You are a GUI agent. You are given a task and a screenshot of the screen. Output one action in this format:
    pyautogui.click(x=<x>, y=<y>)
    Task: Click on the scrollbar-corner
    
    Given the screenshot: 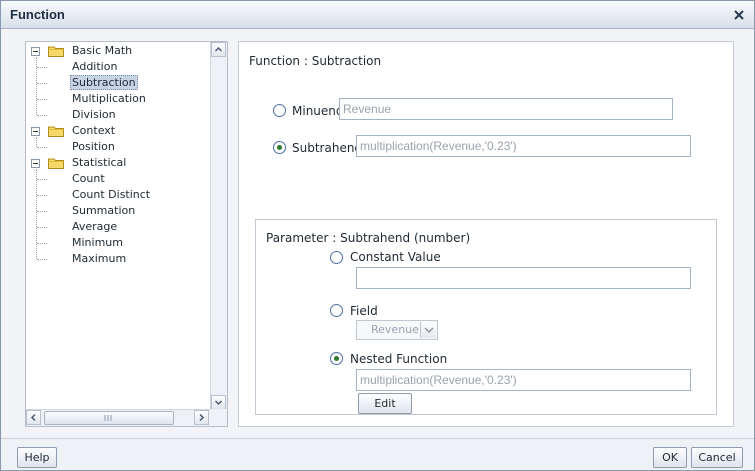 What is the action you would take?
    pyautogui.click(x=218, y=417)
    